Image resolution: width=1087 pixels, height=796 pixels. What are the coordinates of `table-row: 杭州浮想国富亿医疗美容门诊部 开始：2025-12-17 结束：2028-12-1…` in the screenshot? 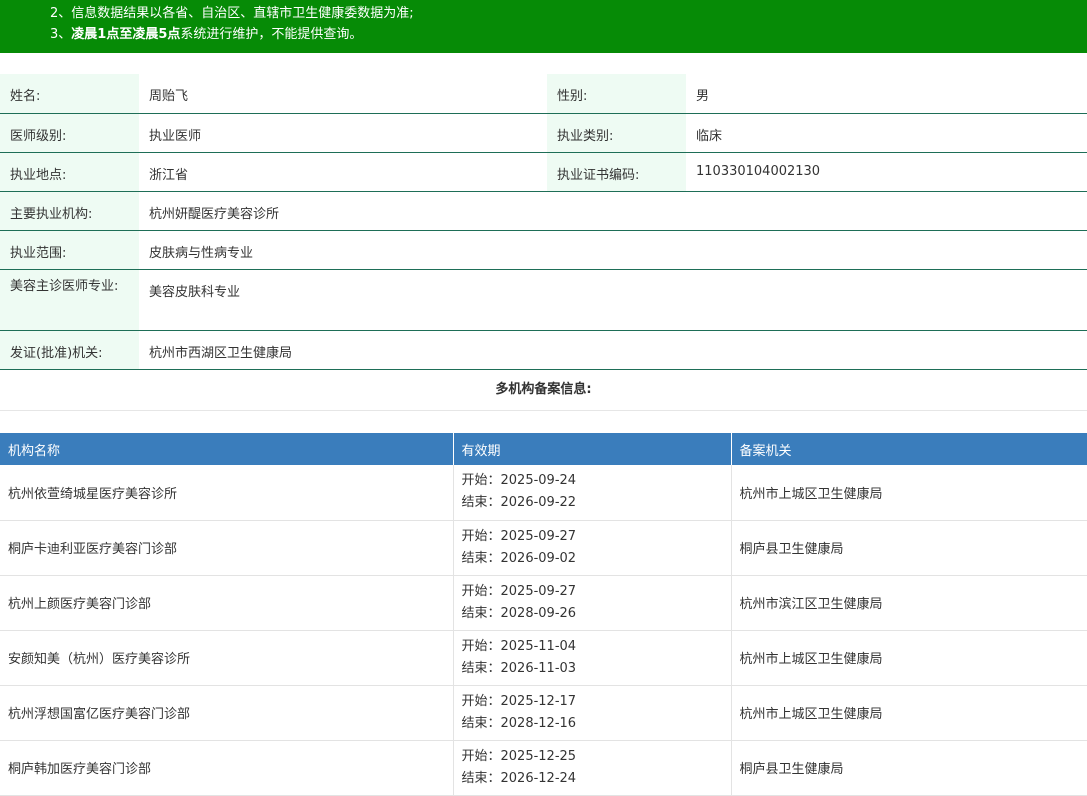 It's located at (543, 713).